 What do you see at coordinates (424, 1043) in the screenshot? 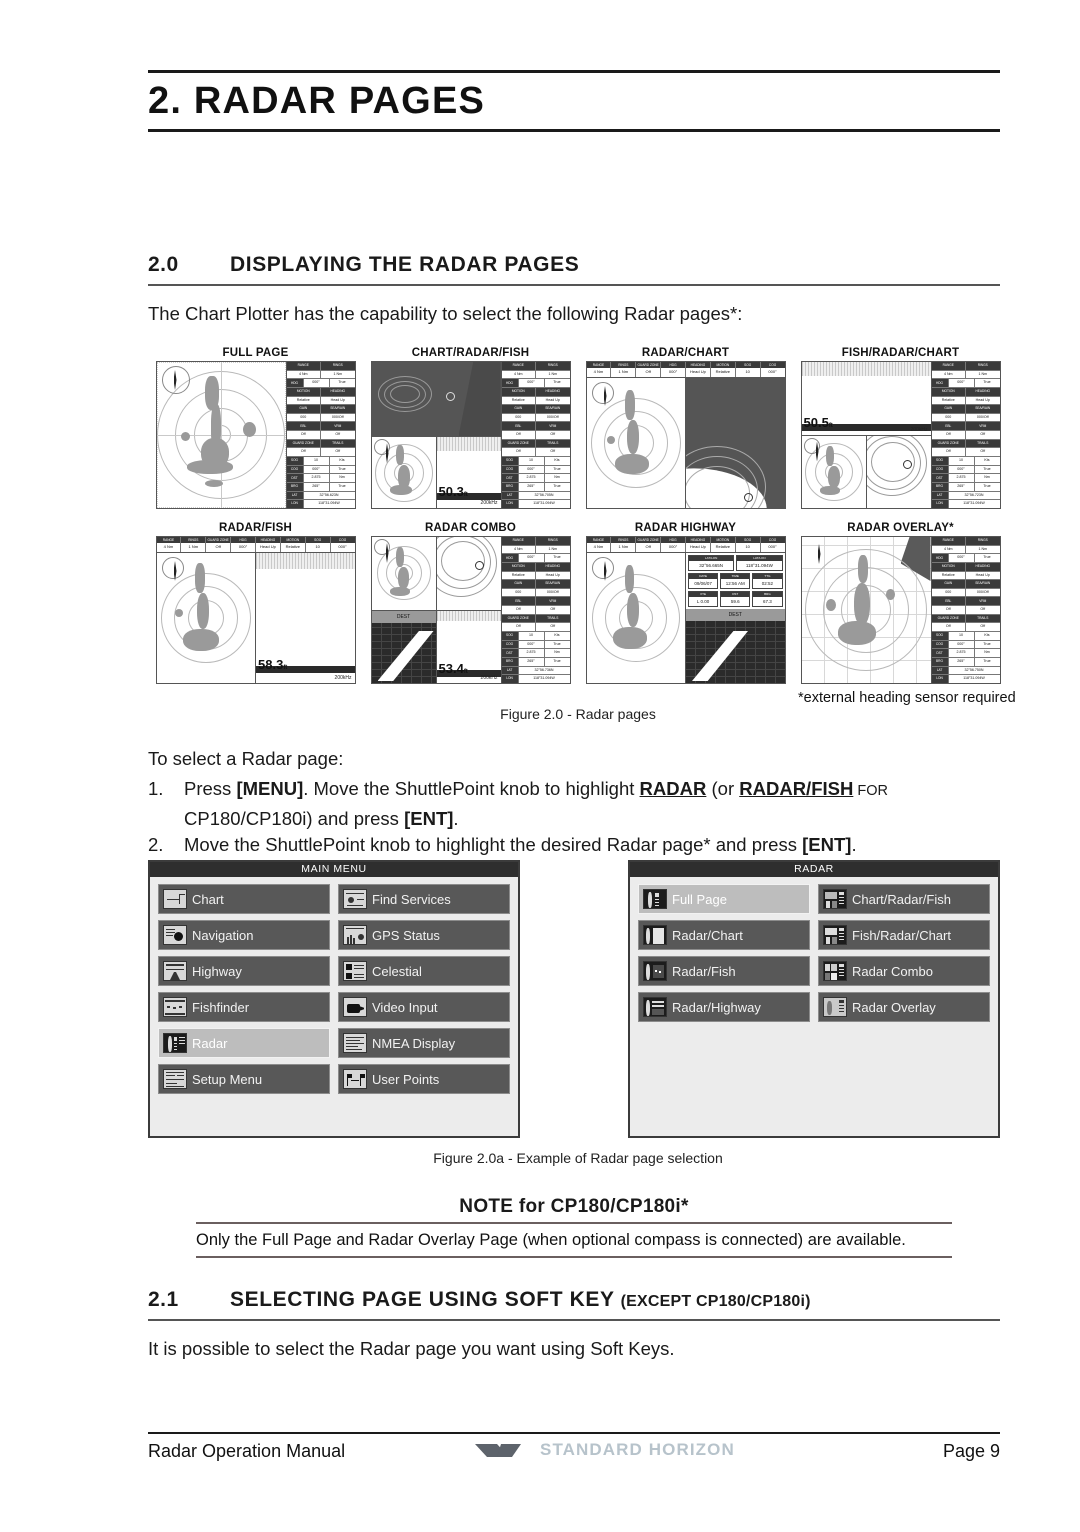
I see `menu-item-nmea-display: NMEA Display` at bounding box center [424, 1043].